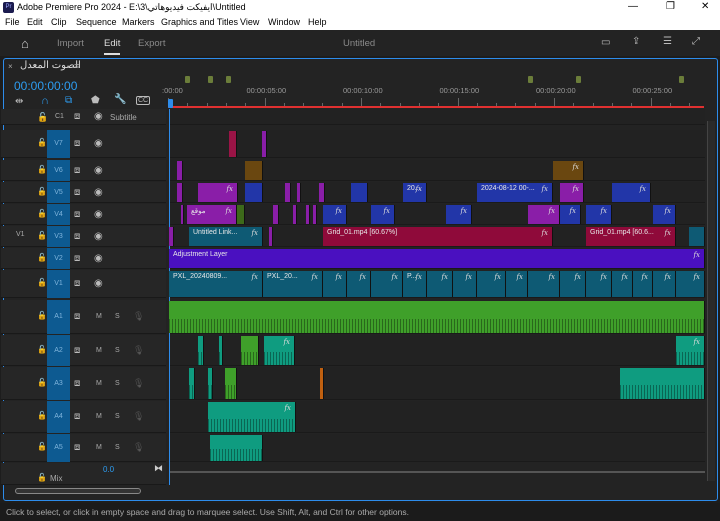 The width and height of the screenshot is (720, 521). Describe the element at coordinates (284, 22) in the screenshot. I see `menu-window: Window` at that location.